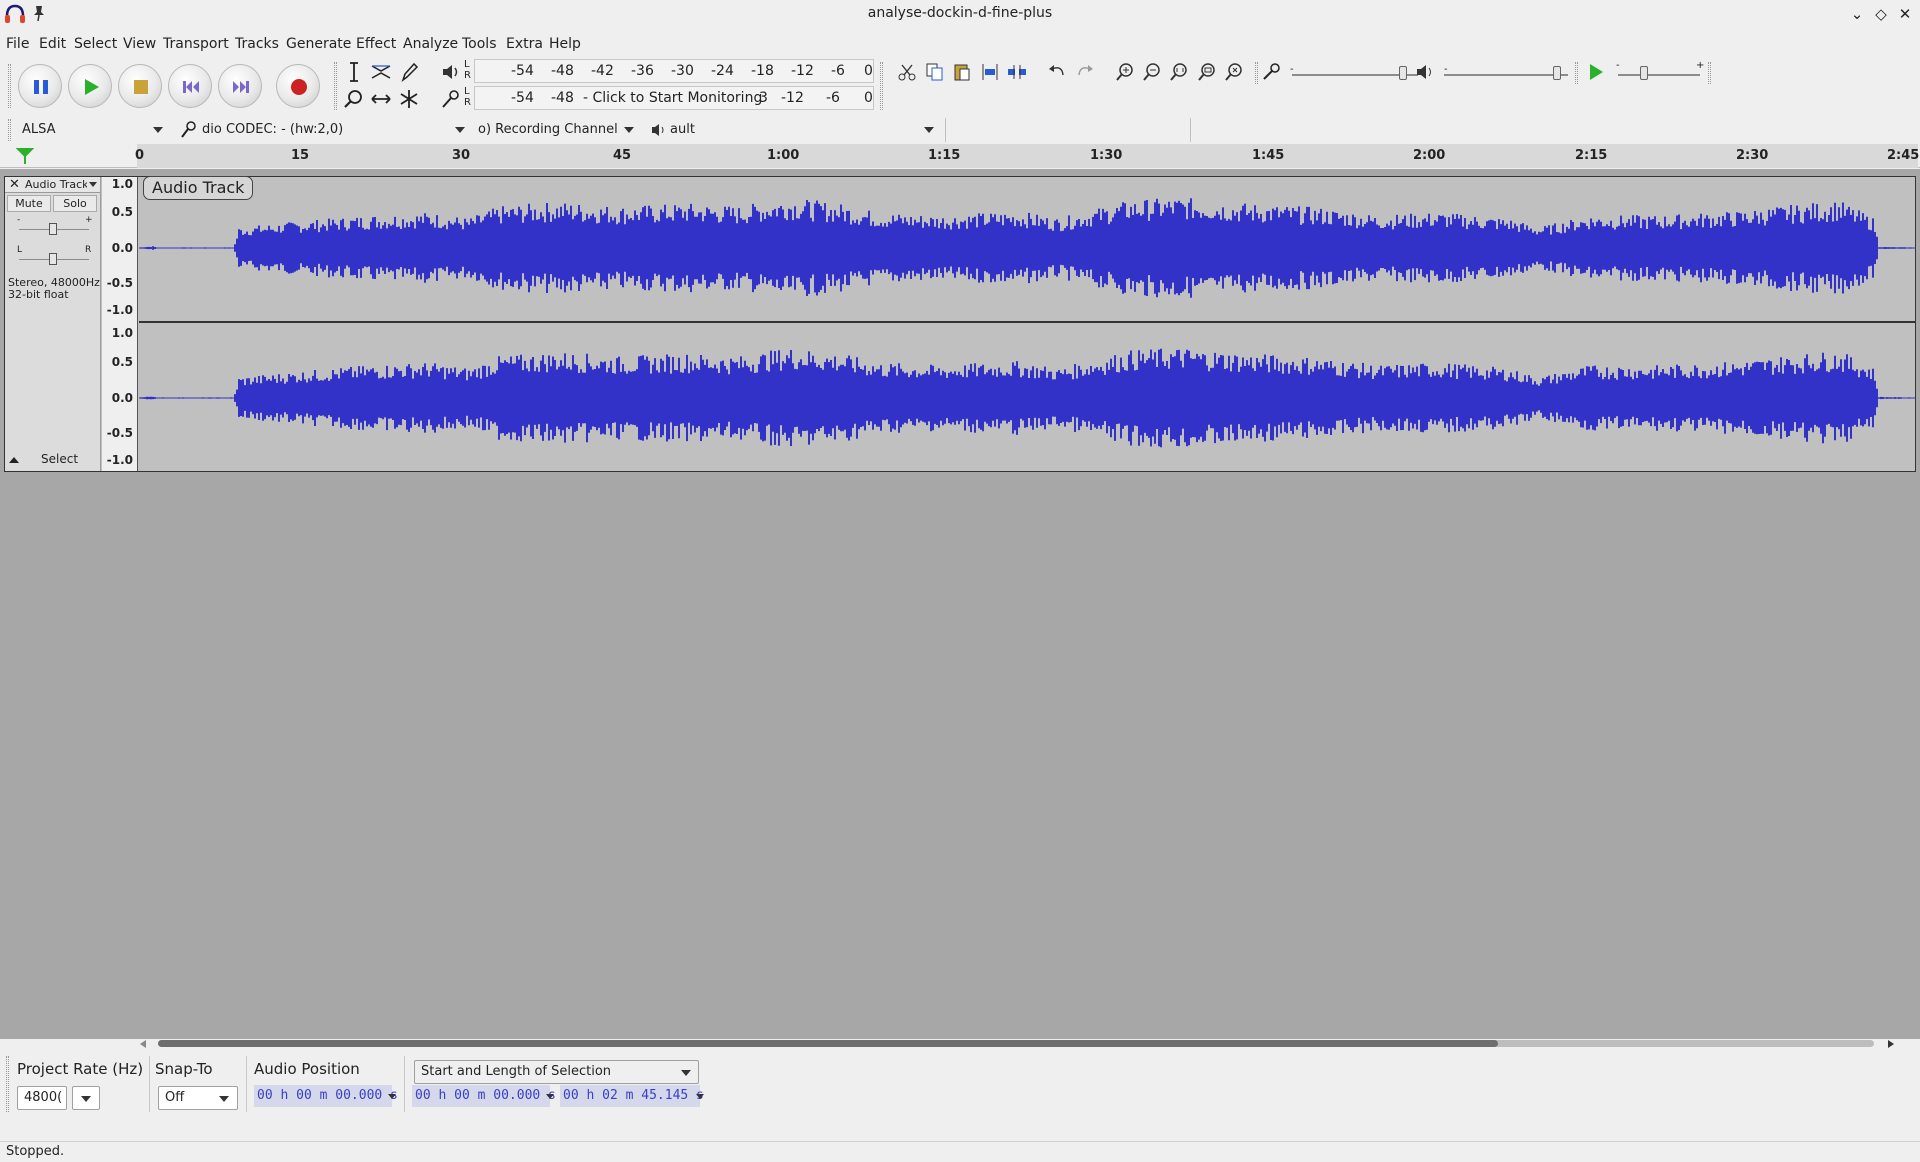  What do you see at coordinates (1659, 75) in the screenshot?
I see `playback-speed-slider` at bounding box center [1659, 75].